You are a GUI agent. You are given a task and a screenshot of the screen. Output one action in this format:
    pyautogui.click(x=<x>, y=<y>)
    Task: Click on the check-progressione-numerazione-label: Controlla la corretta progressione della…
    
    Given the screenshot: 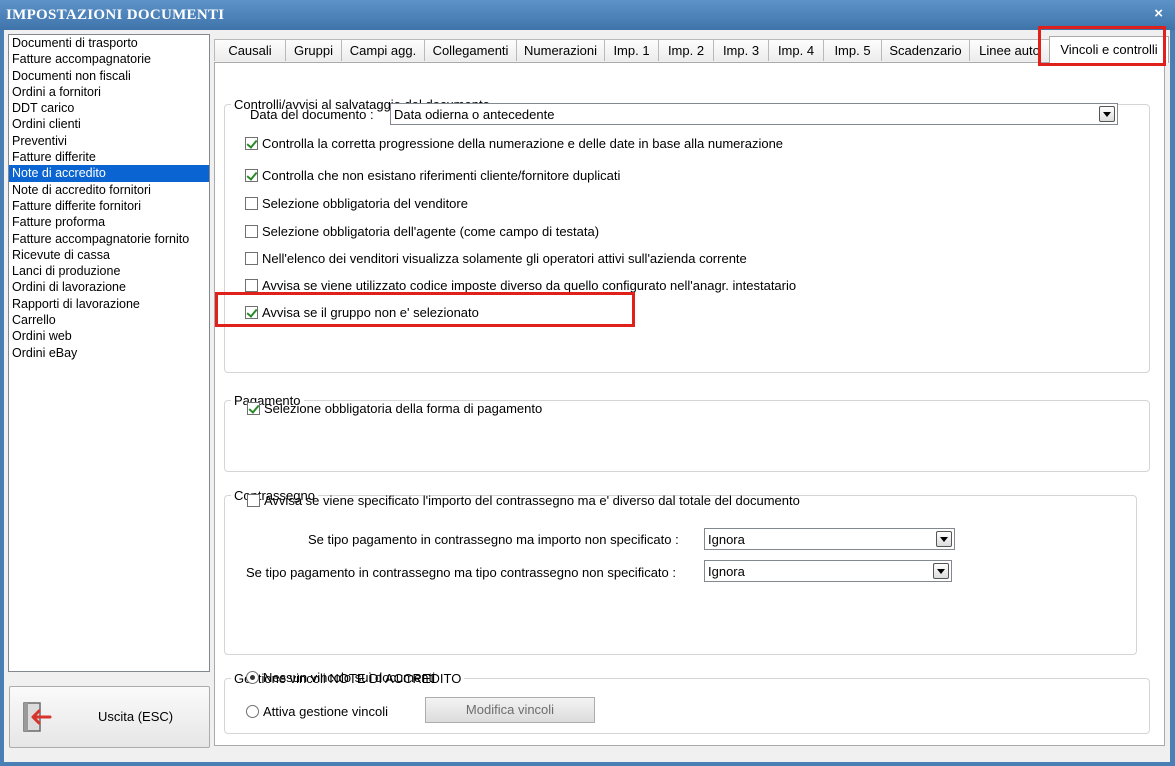 What is the action you would take?
    pyautogui.click(x=523, y=143)
    